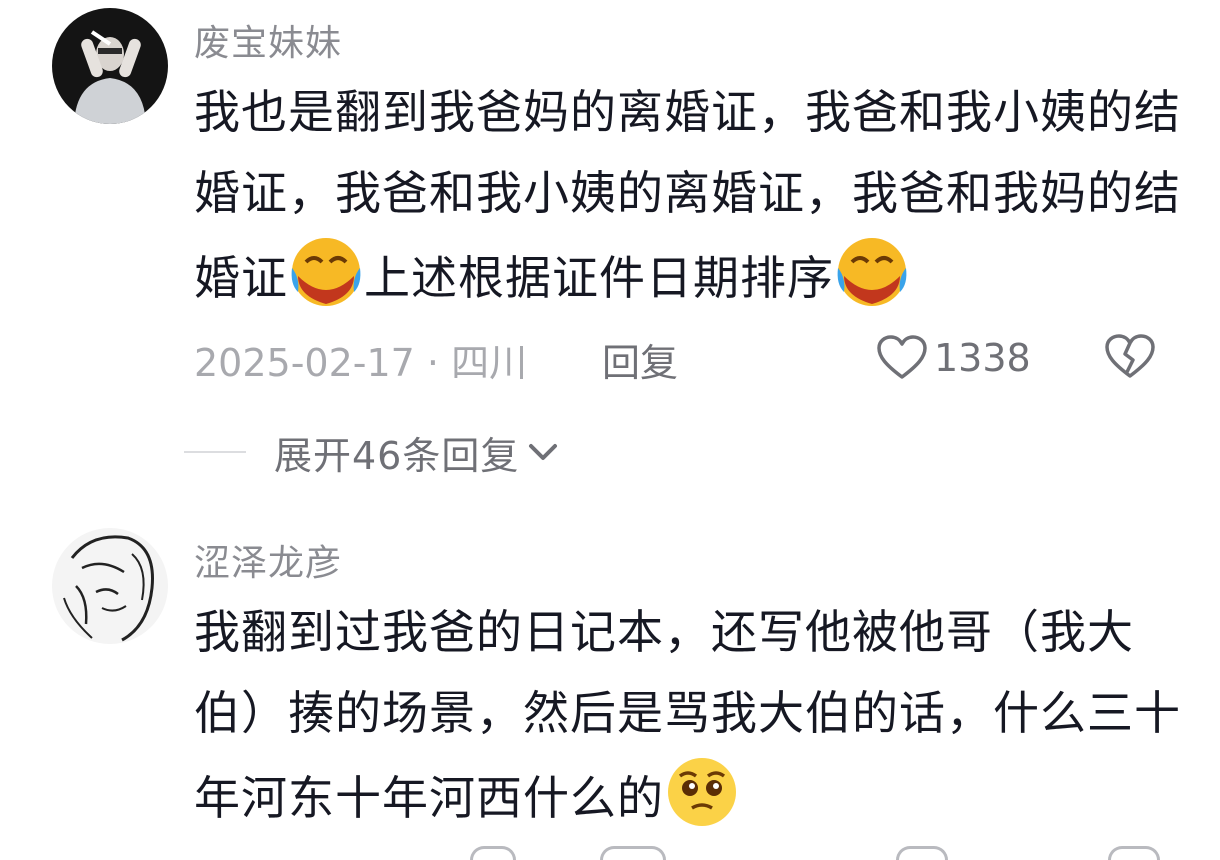  I want to click on comment-text-part: 上述根据证件日期排序, so click(599, 278).